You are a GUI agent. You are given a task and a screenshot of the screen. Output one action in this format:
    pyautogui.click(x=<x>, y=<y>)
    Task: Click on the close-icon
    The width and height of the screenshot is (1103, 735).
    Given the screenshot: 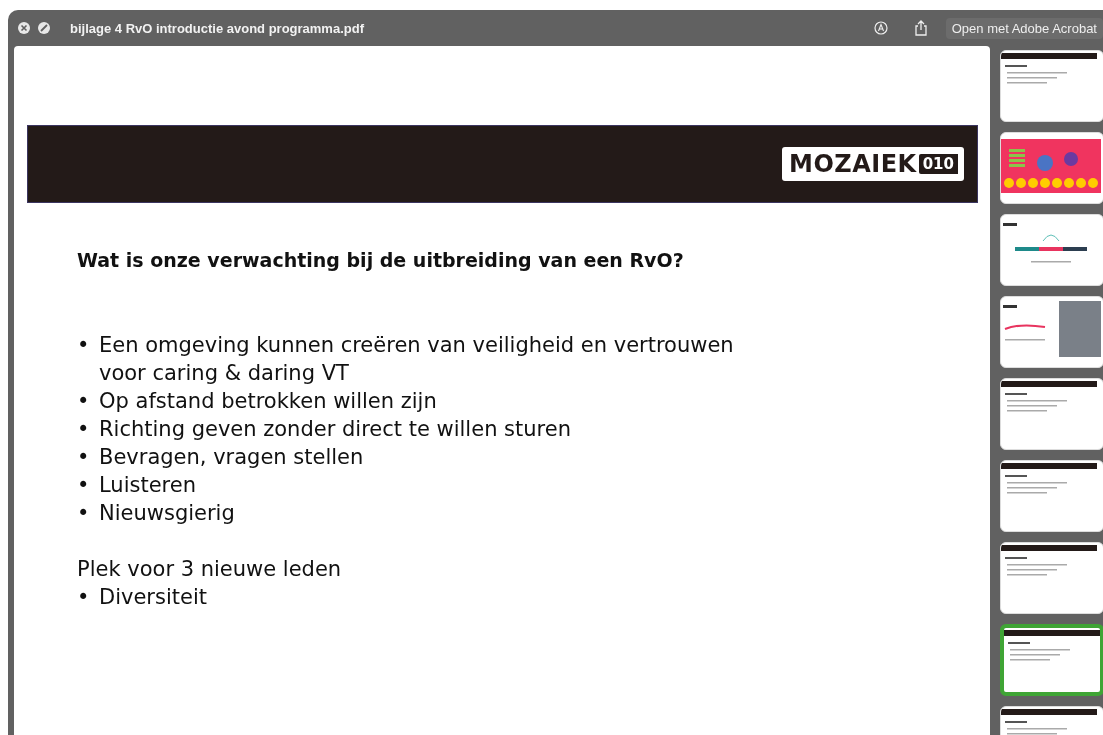 What is the action you would take?
    pyautogui.click(x=24, y=28)
    